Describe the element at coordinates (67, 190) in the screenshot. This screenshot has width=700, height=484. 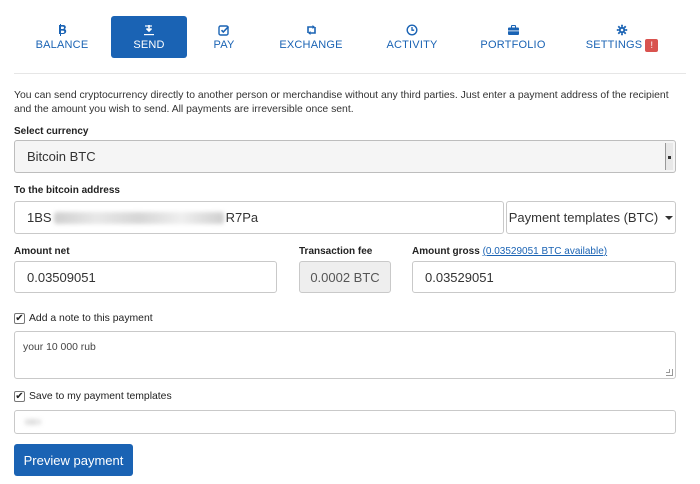
I see `address-label: To the bitcoin address` at that location.